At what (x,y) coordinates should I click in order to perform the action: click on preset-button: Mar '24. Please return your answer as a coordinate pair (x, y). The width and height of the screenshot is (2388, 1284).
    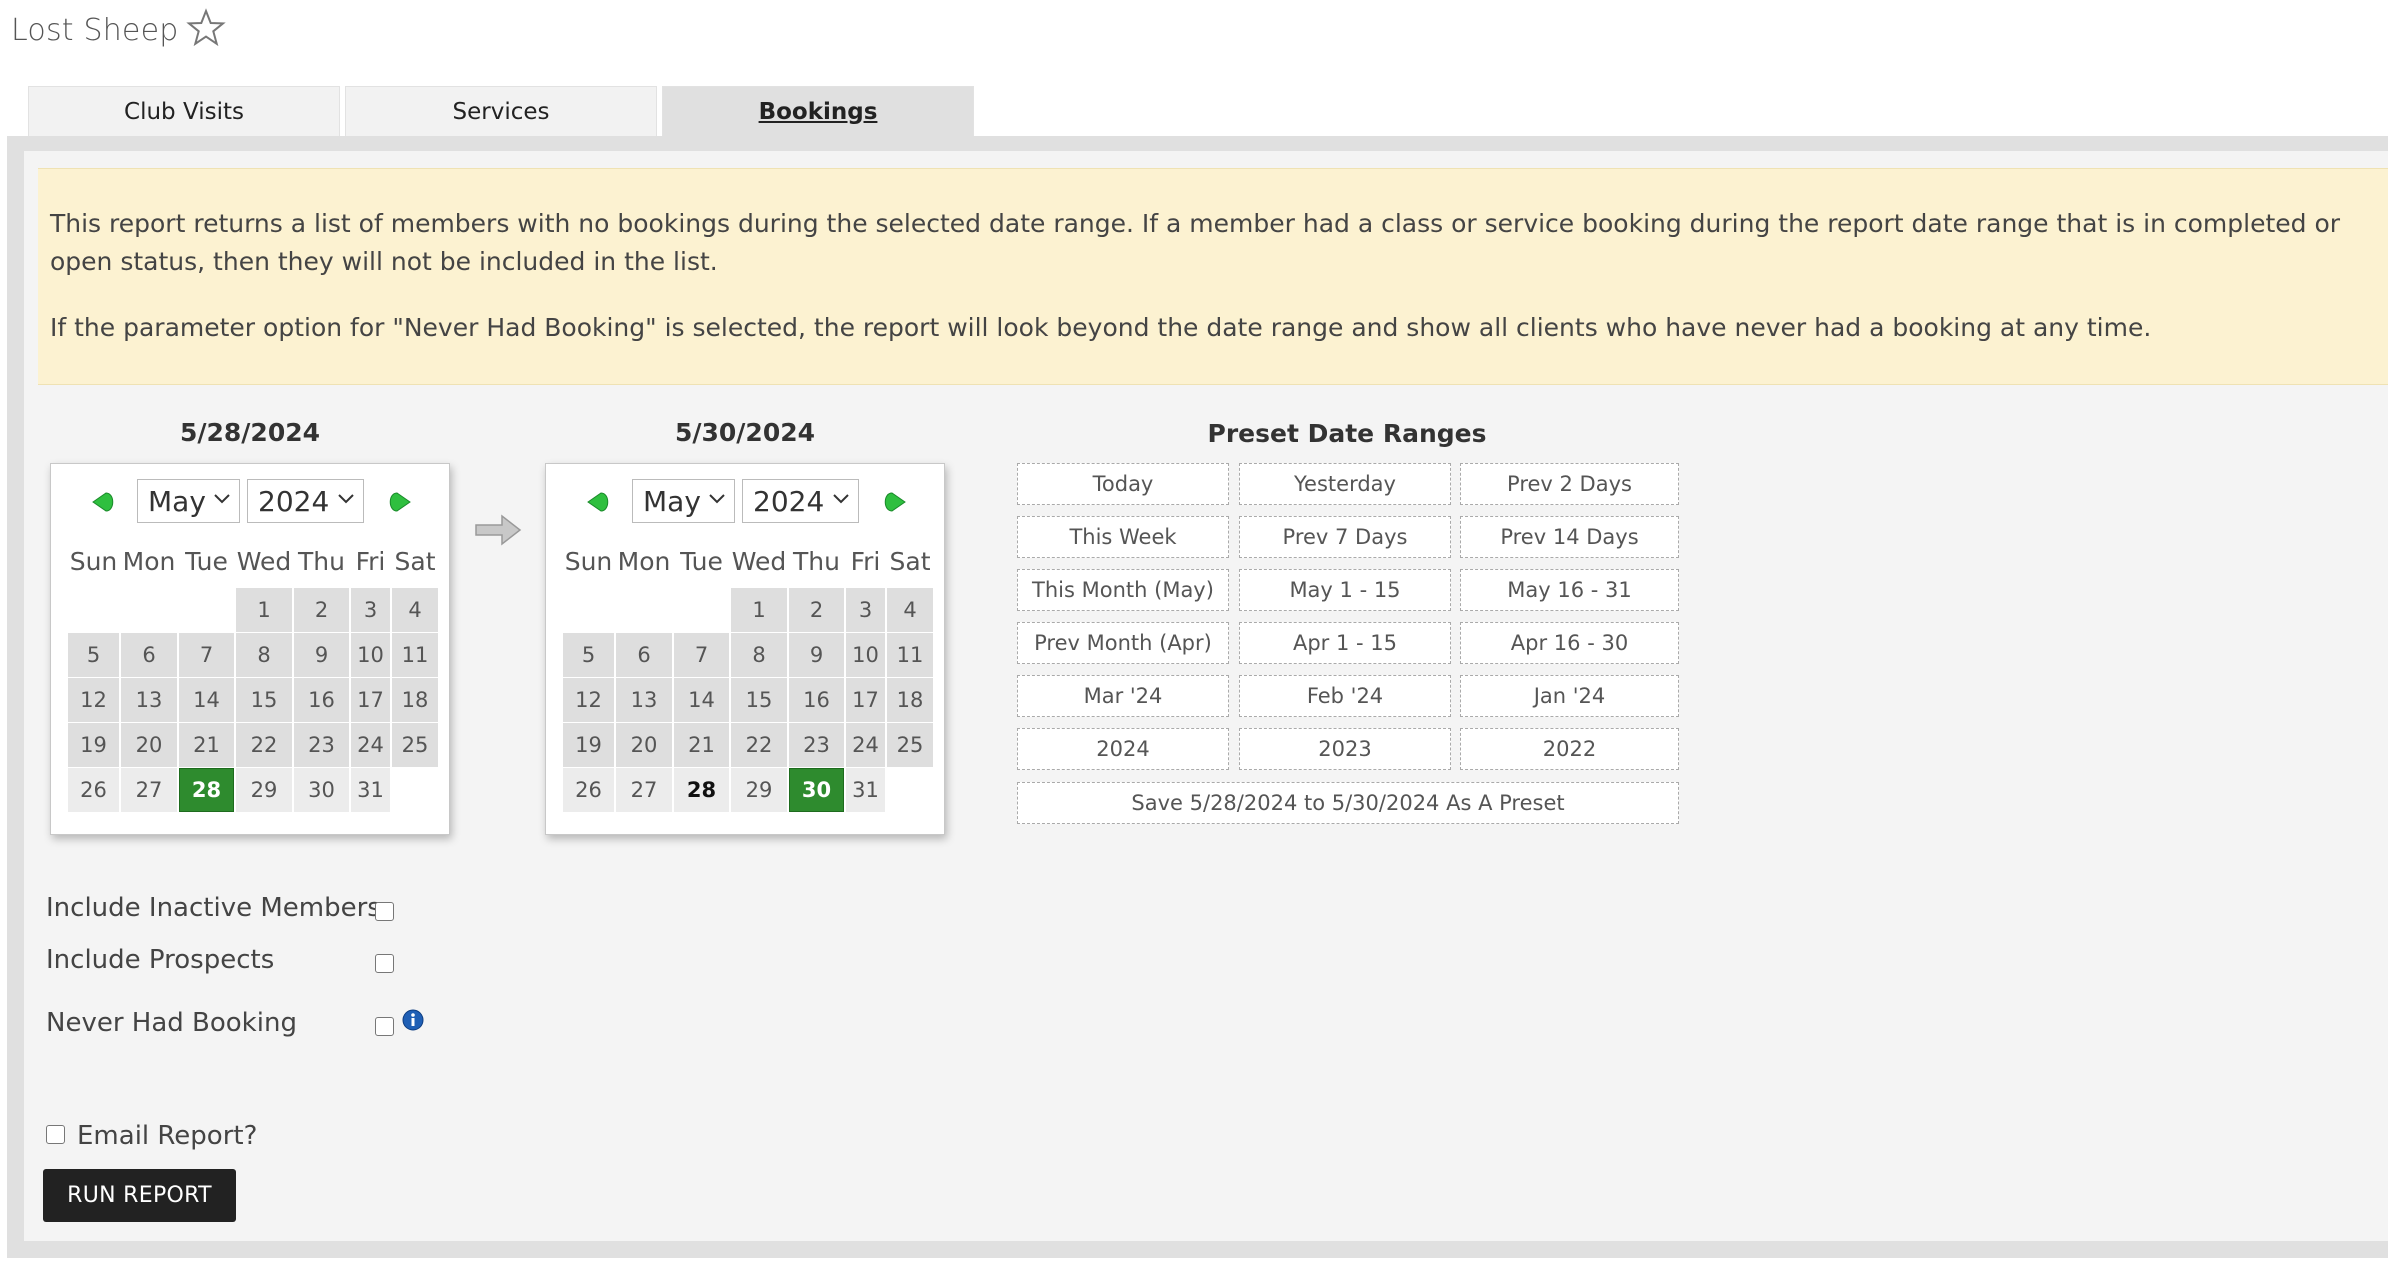
    Looking at the image, I should click on (1123, 696).